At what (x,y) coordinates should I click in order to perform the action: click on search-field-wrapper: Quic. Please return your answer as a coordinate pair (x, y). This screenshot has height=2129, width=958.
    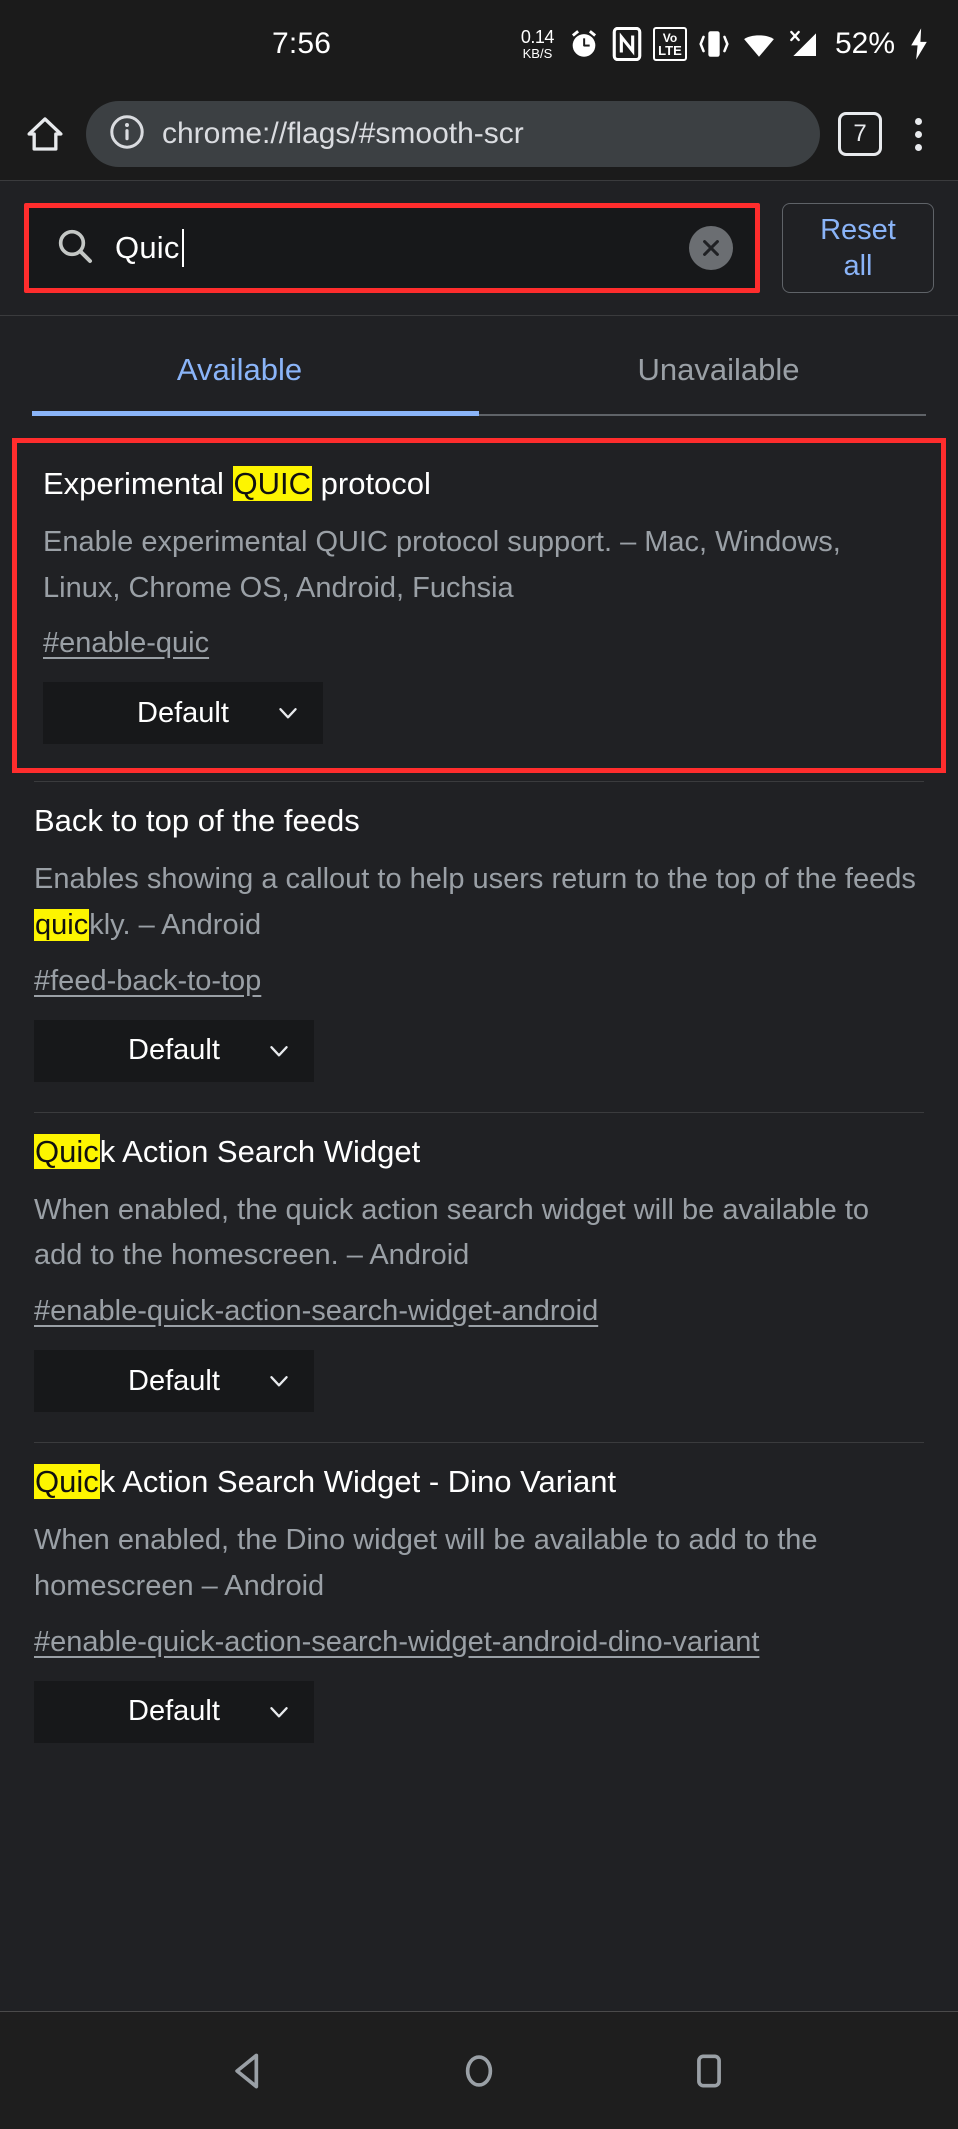
    Looking at the image, I should click on (392, 248).